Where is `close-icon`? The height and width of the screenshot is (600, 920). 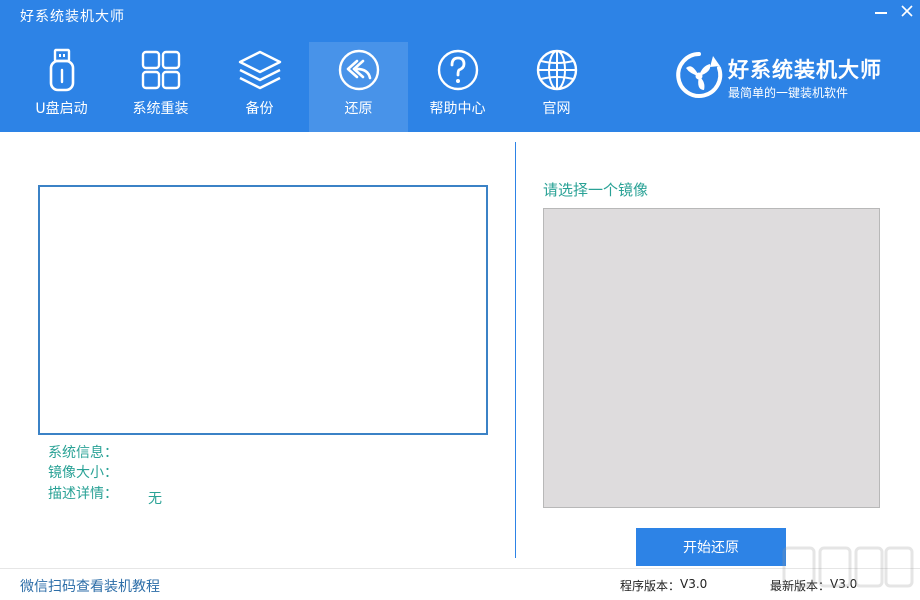
close-icon is located at coordinates (907, 11).